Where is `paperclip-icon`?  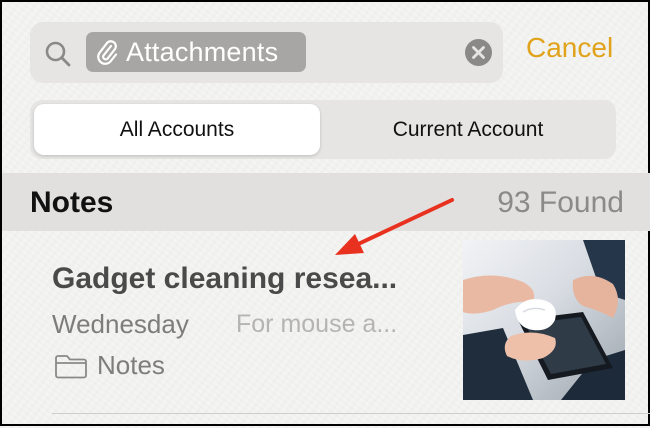 paperclip-icon is located at coordinates (107, 52).